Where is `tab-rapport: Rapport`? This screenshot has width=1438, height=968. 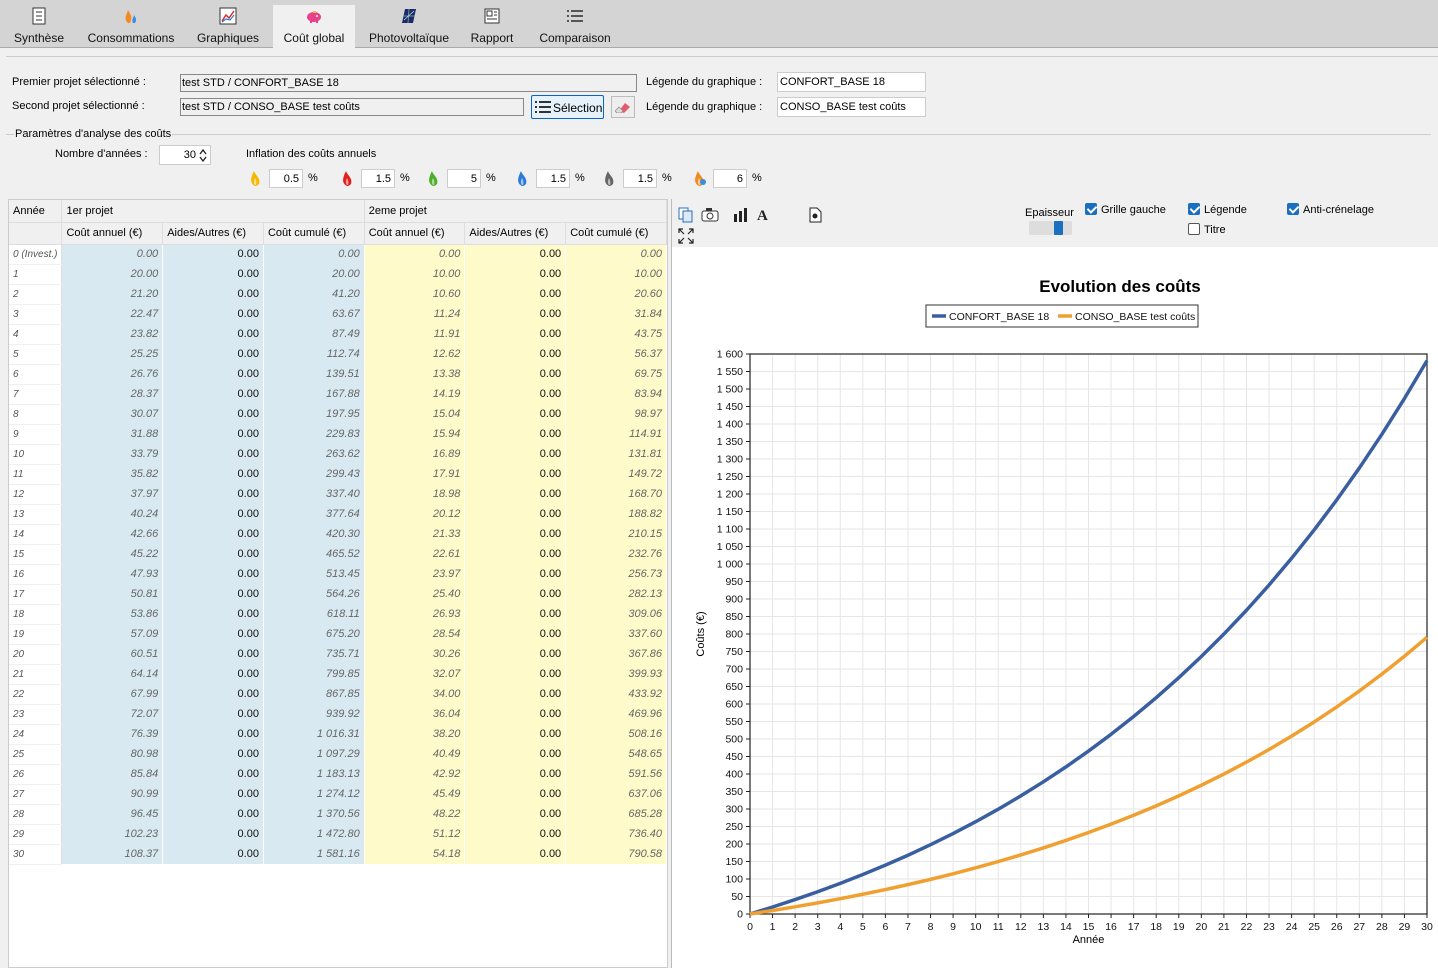
tab-rapport: Rapport is located at coordinates (492, 26).